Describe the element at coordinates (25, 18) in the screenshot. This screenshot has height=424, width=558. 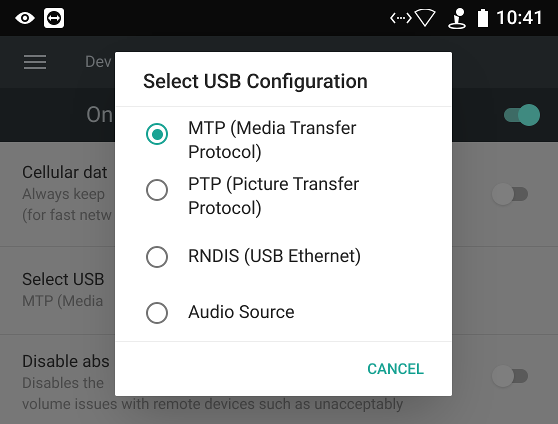
I see `eye-icon` at that location.